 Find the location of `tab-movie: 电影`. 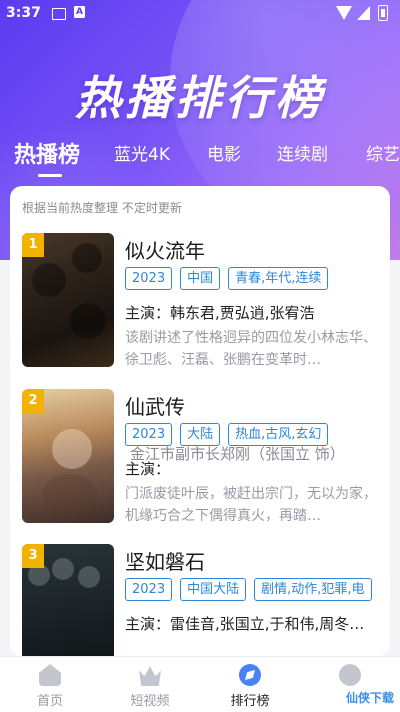

tab-movie: 电影 is located at coordinates (224, 152).